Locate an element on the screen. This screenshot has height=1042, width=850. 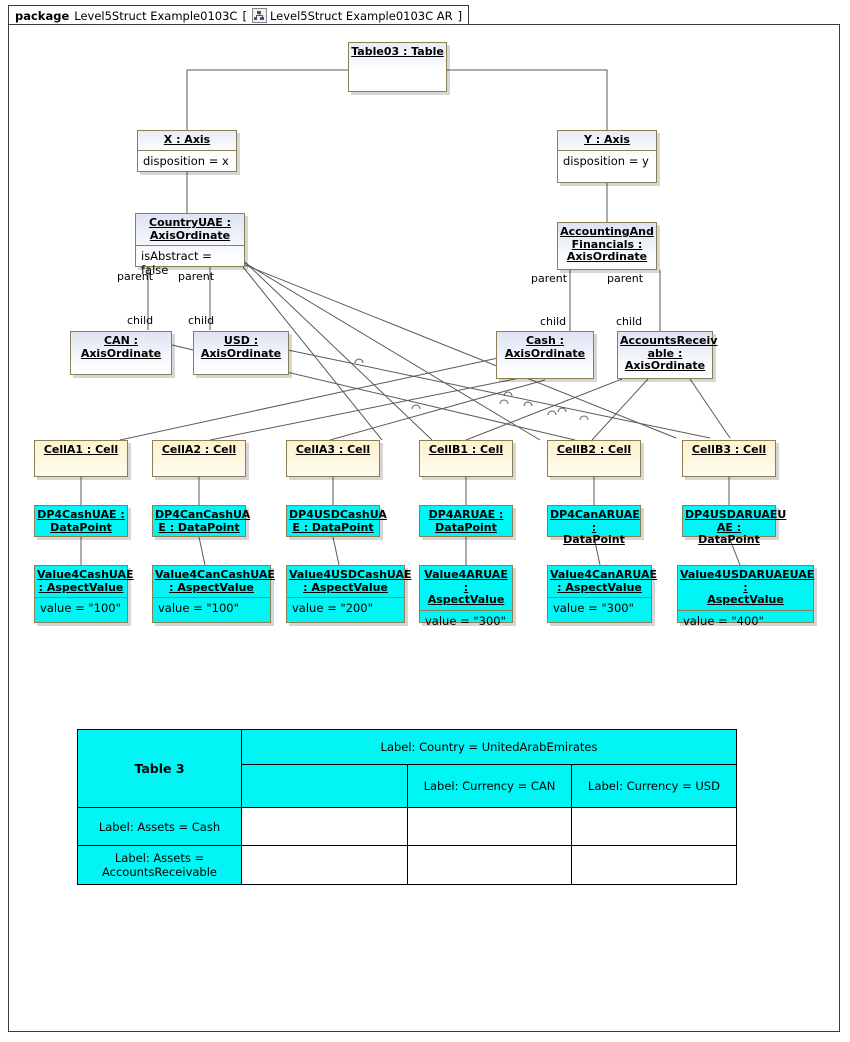
node-datapoint-6-title: DP4USDARUAEU AE : DataPoint is located at coordinates (736, 527).